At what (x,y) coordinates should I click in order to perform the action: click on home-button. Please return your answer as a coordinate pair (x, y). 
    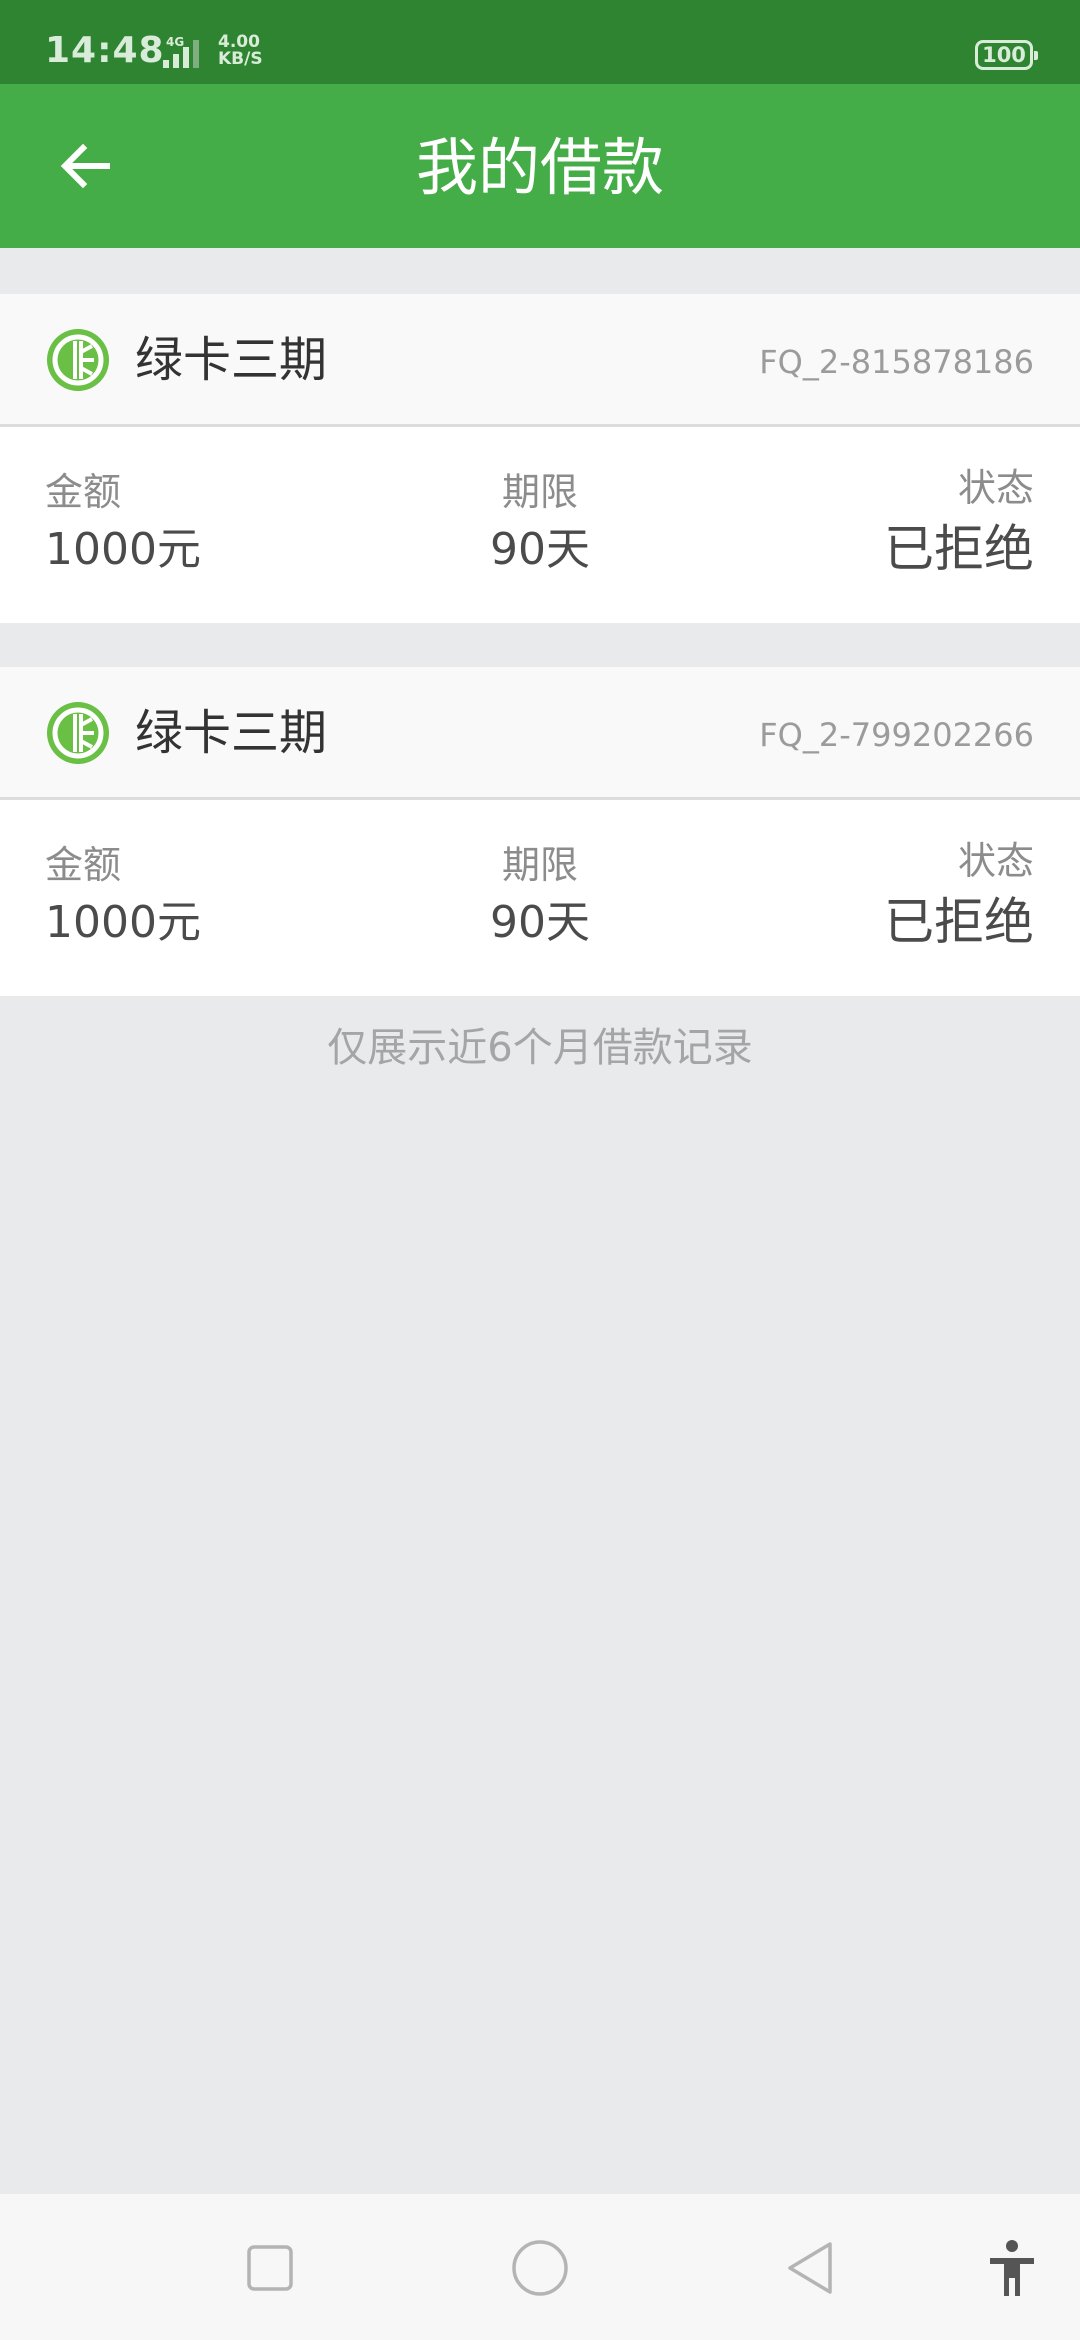
    Looking at the image, I should click on (540, 2268).